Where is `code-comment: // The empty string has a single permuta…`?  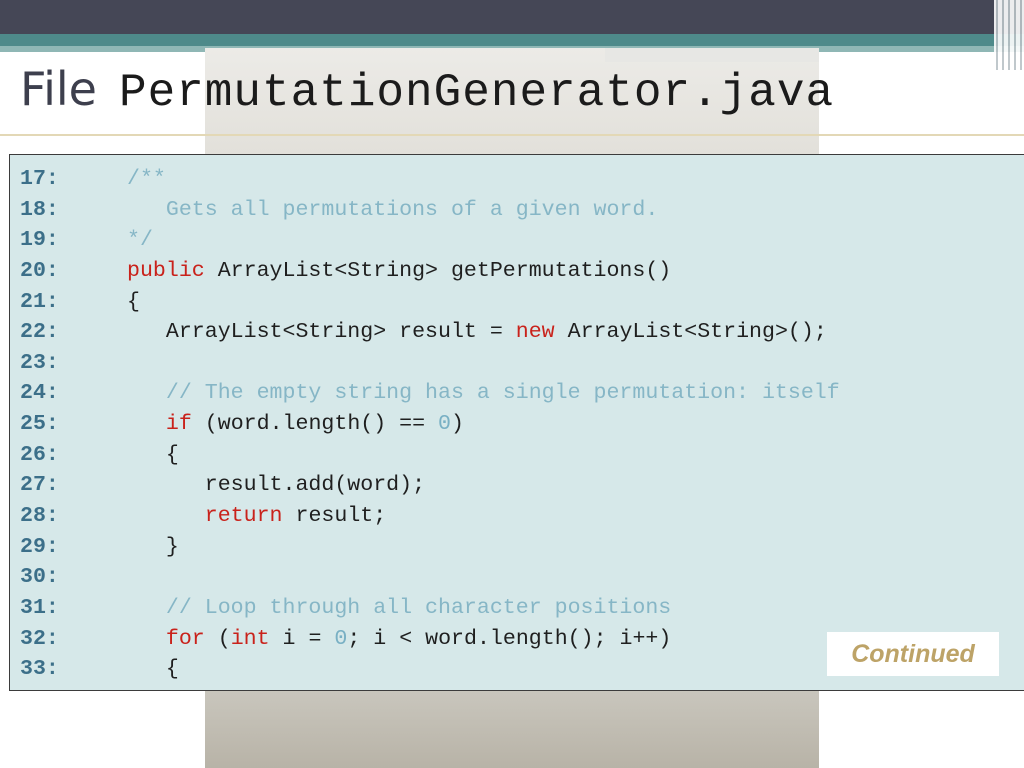 code-comment: // The empty string has a single permuta… is located at coordinates (483, 393).